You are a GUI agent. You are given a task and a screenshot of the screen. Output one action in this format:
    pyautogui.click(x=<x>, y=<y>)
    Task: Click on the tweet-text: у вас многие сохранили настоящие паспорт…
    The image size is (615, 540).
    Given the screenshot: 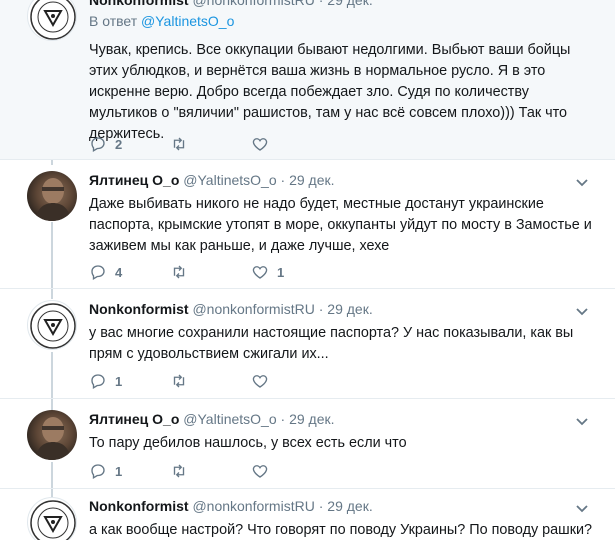 What is the action you would take?
    pyautogui.click(x=331, y=343)
    